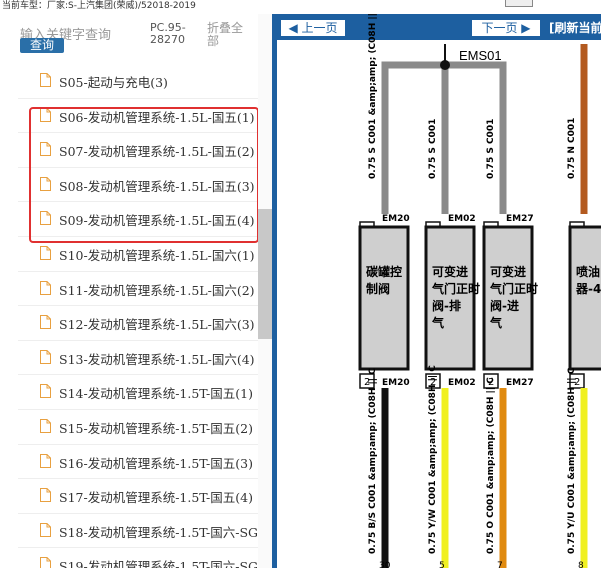 The width and height of the screenshot is (601, 568). Describe the element at coordinates (588, 289) in the screenshot. I see `component-name: 器-4` at that location.